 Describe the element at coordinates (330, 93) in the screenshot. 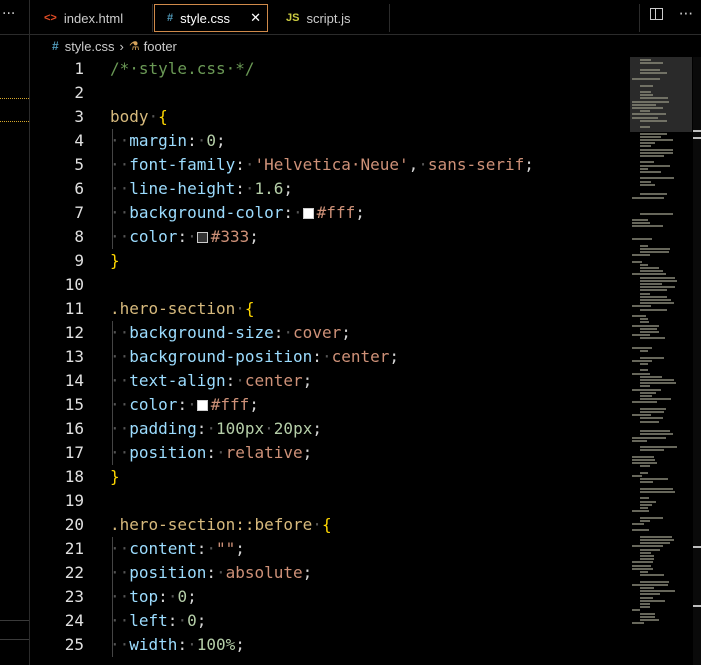

I see `code-line: 2` at that location.